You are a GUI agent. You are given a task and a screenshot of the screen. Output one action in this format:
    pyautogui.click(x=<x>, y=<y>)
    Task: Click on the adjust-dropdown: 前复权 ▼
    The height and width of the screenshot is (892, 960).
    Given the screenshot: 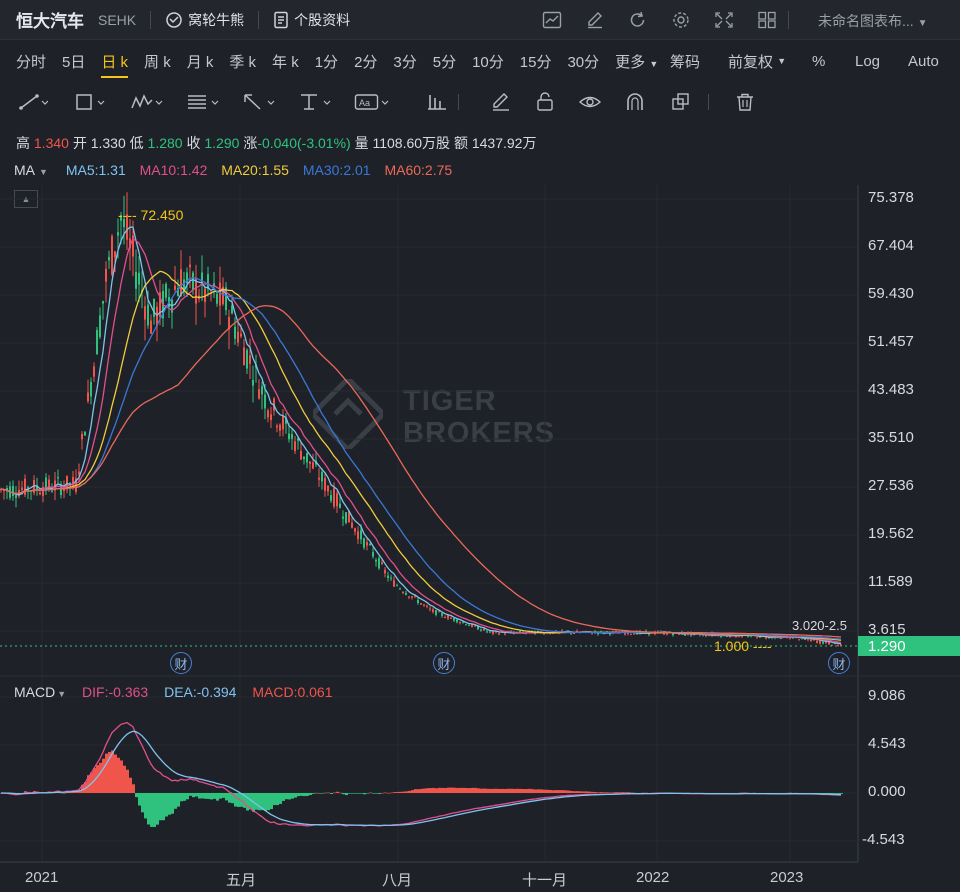 What is the action you would take?
    pyautogui.click(x=757, y=61)
    